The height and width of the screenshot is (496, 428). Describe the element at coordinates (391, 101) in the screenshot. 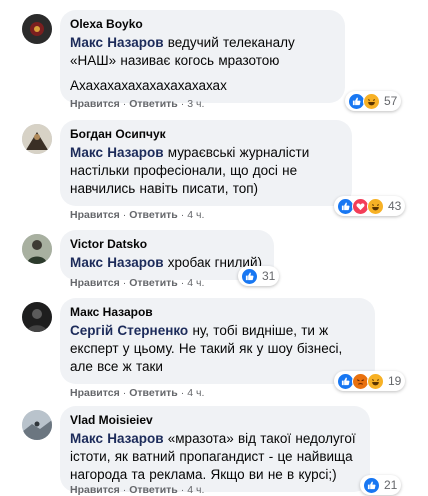

I see `reaction-count: 57` at that location.